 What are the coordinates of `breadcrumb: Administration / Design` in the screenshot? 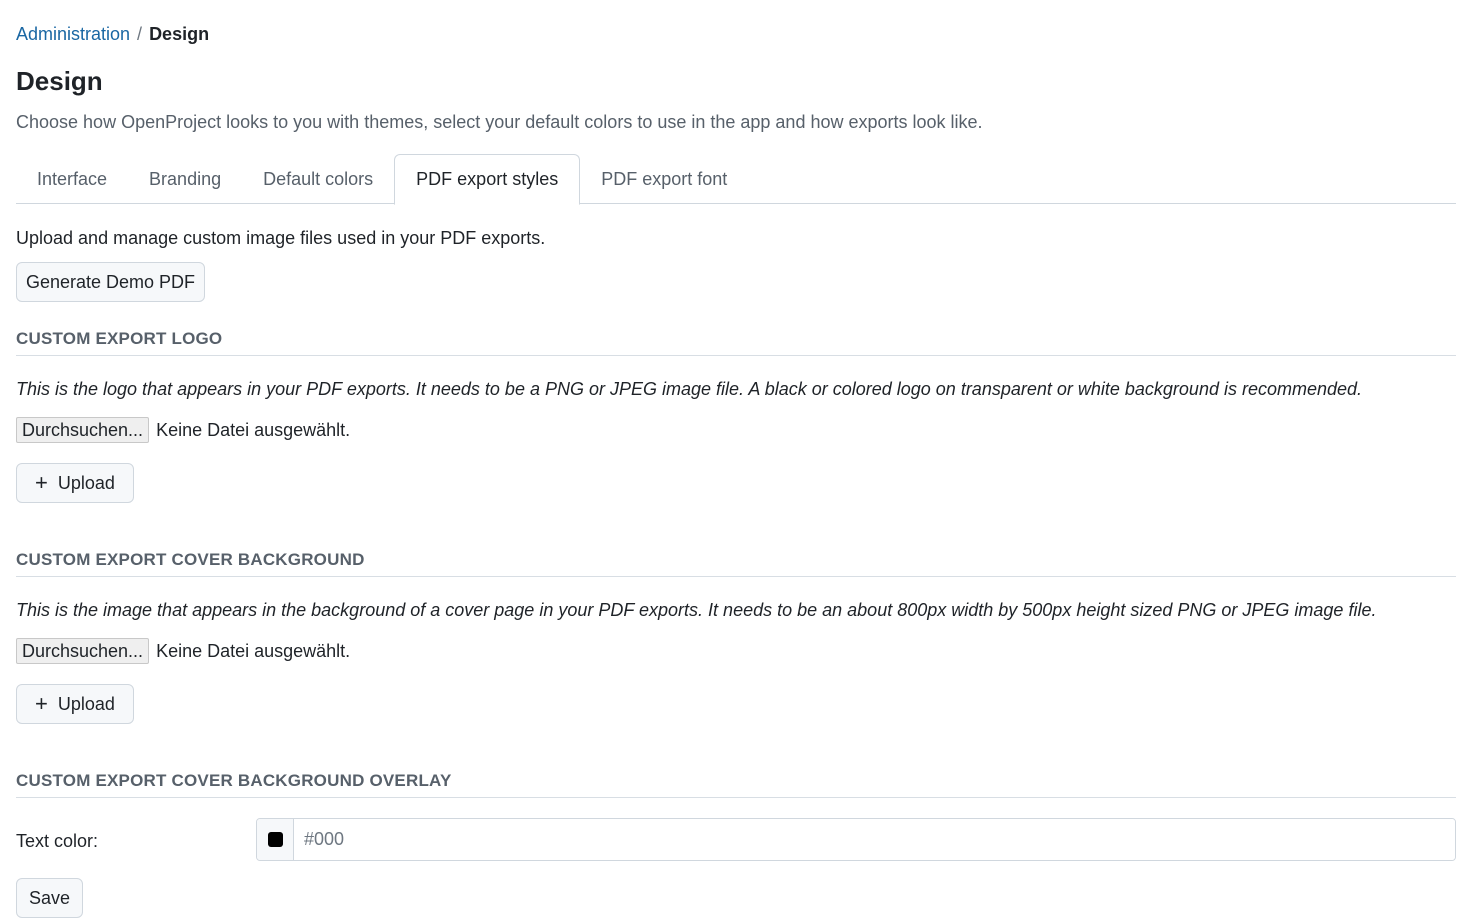 It's located at (112, 34).